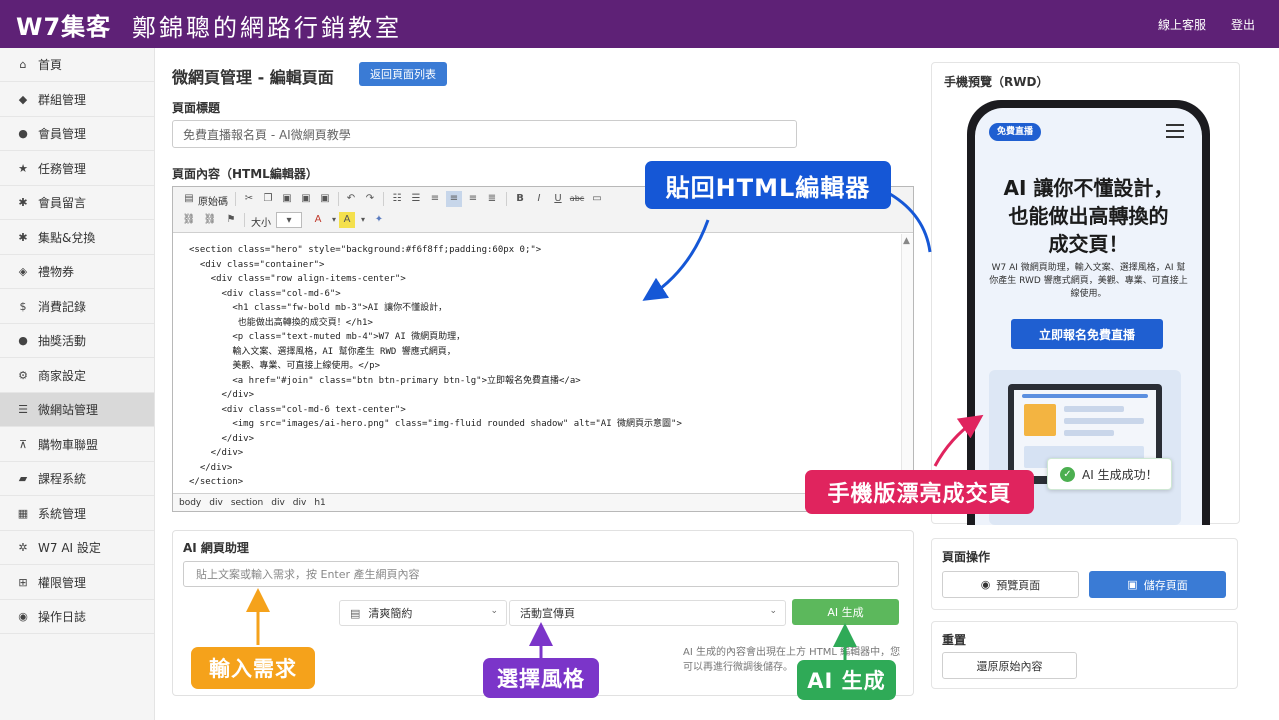 The width and height of the screenshot is (1279, 720). Describe the element at coordinates (454, 199) in the screenshot. I see `align-center-icon: ≡` at that location.